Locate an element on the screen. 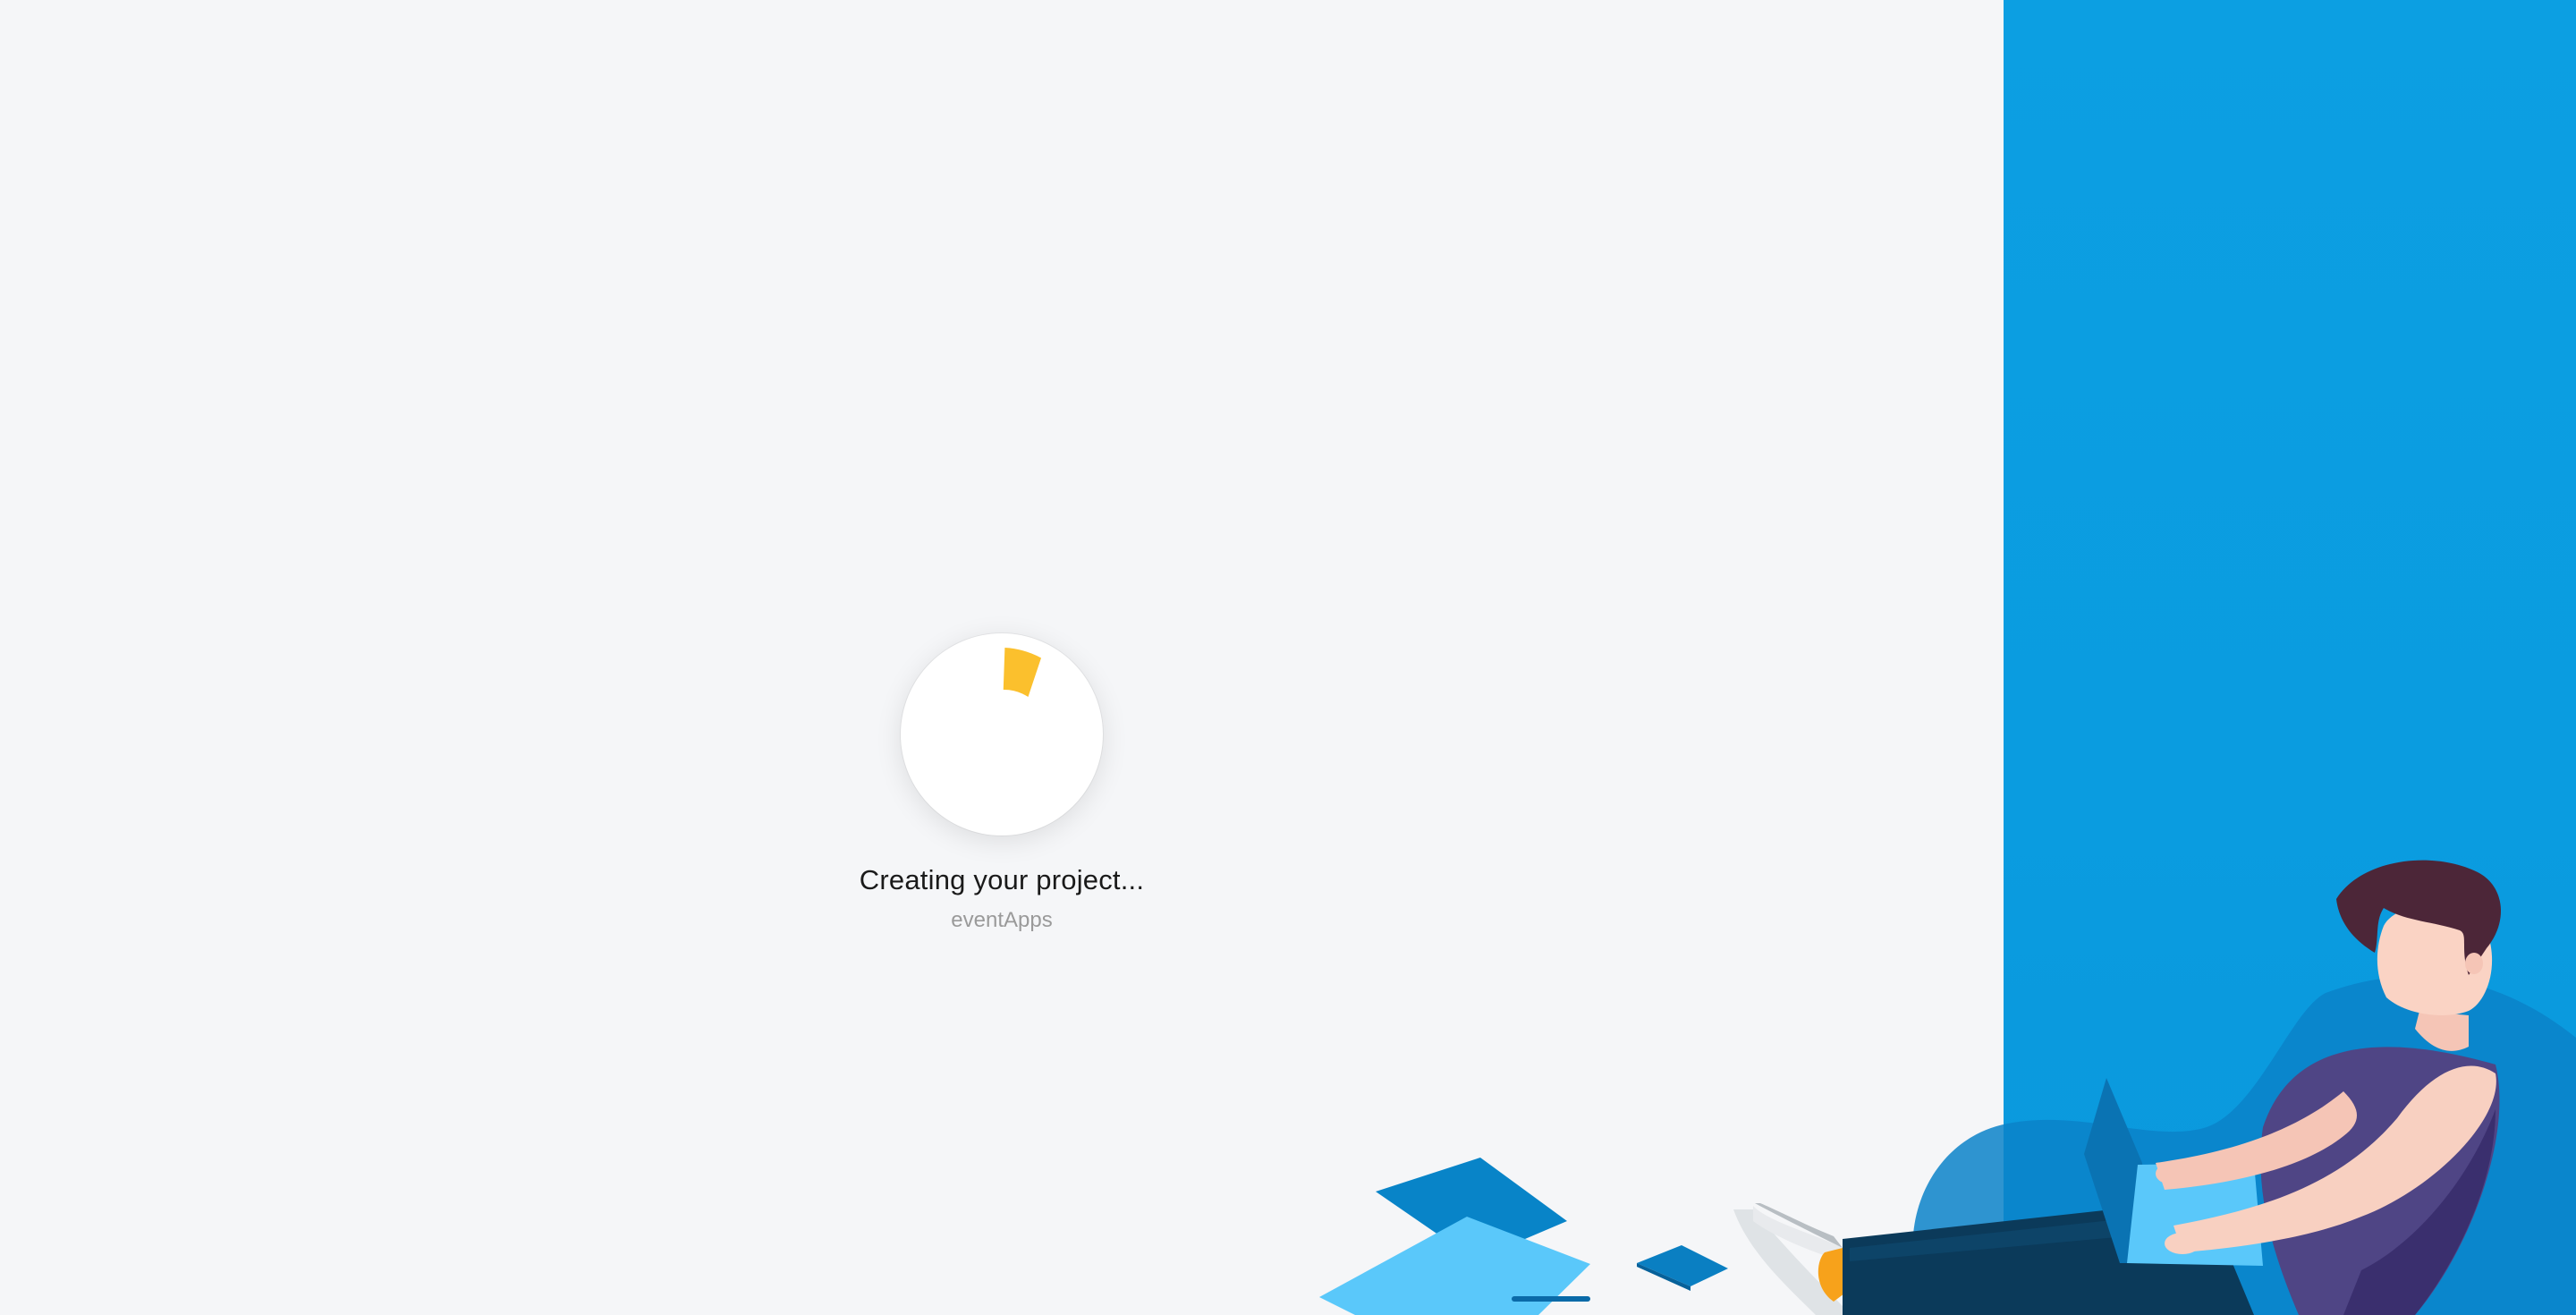 This screenshot has height=1315, width=2576. project-name: eventApps is located at coordinates (1002, 920).